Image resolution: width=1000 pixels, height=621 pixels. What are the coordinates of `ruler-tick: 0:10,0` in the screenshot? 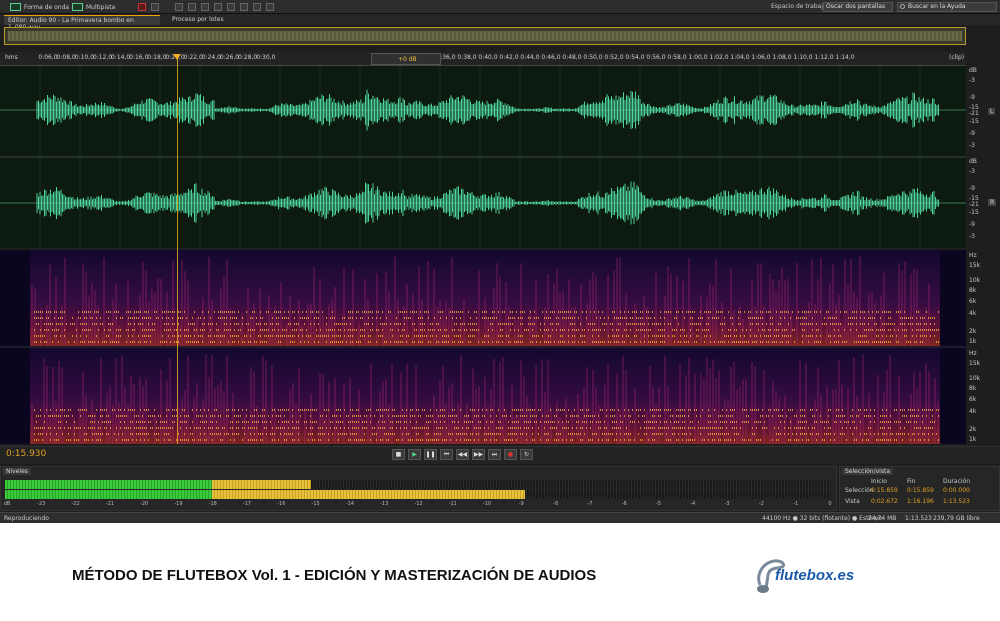 It's located at (84, 57).